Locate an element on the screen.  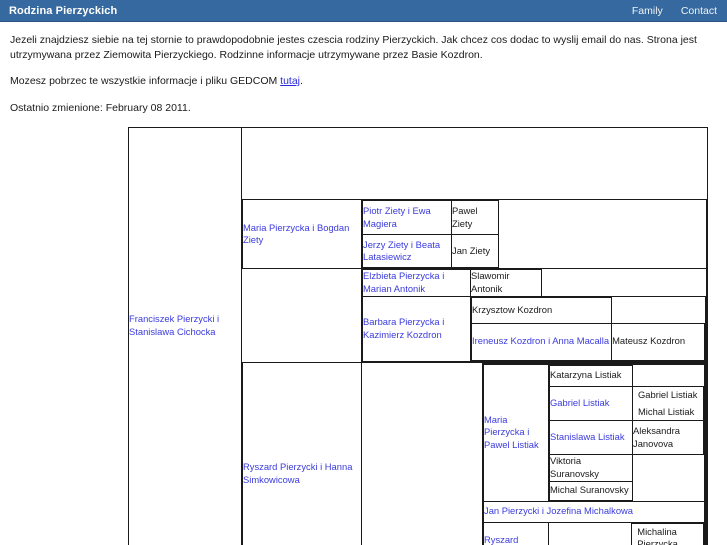
tree-level6-ryszard-kids: Michalina Pierzycka Ruszard Pierzycki is located at coordinates (667, 534).